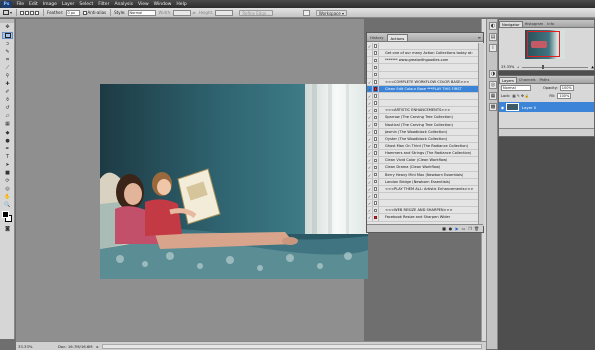  Describe the element at coordinates (457, 228) in the screenshot. I see `play-icon: ▶` at that location.